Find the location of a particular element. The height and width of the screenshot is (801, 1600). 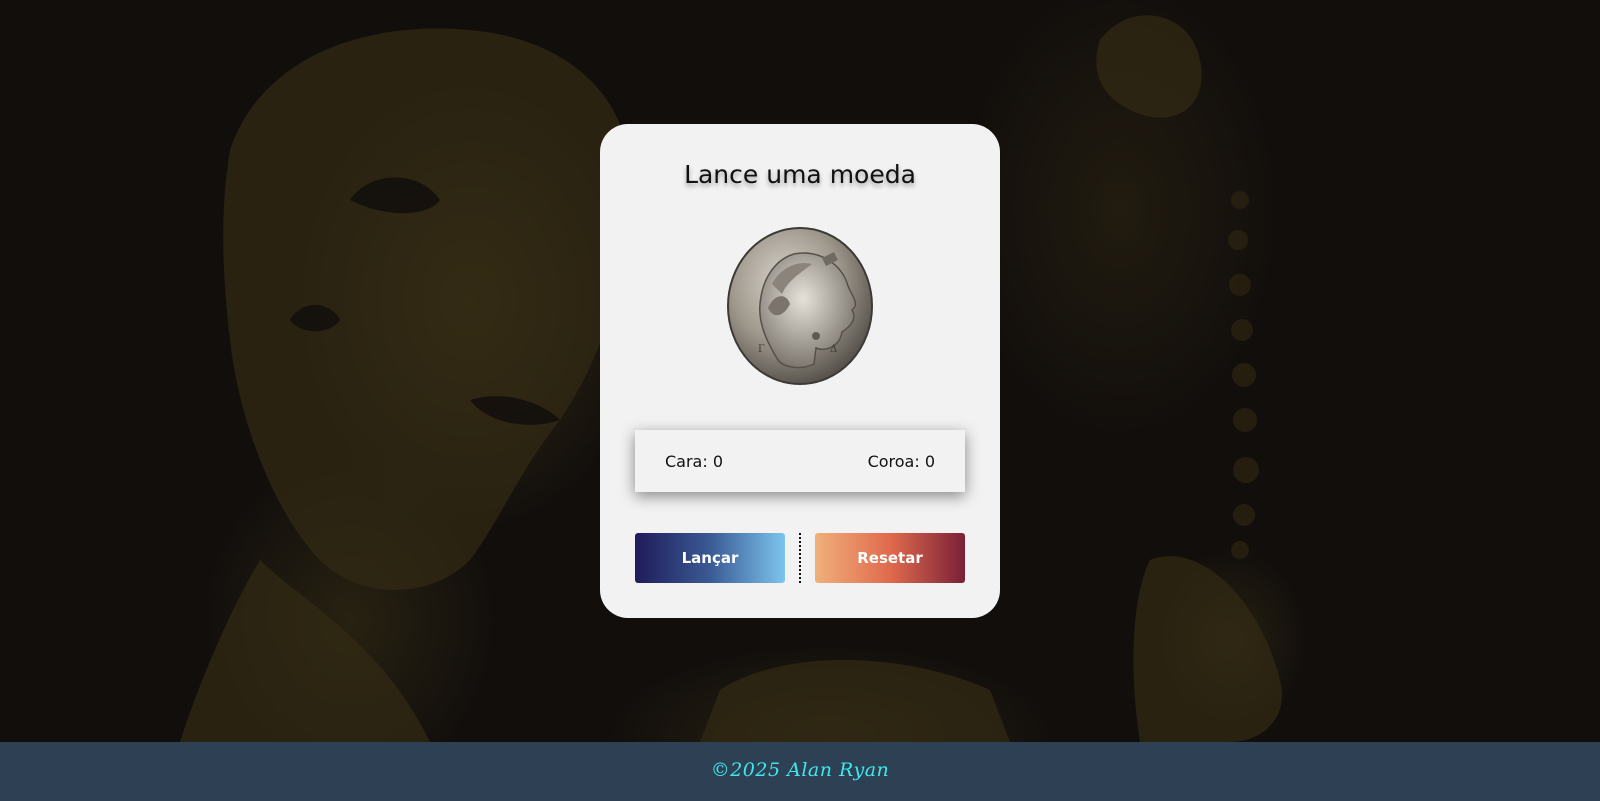

scoreboard: Cara: 0 Coroa: 0 is located at coordinates (800, 461).